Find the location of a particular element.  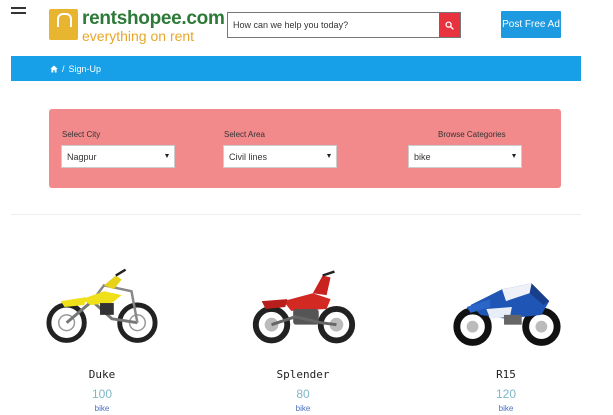

city-label: Select City is located at coordinates (81, 134).